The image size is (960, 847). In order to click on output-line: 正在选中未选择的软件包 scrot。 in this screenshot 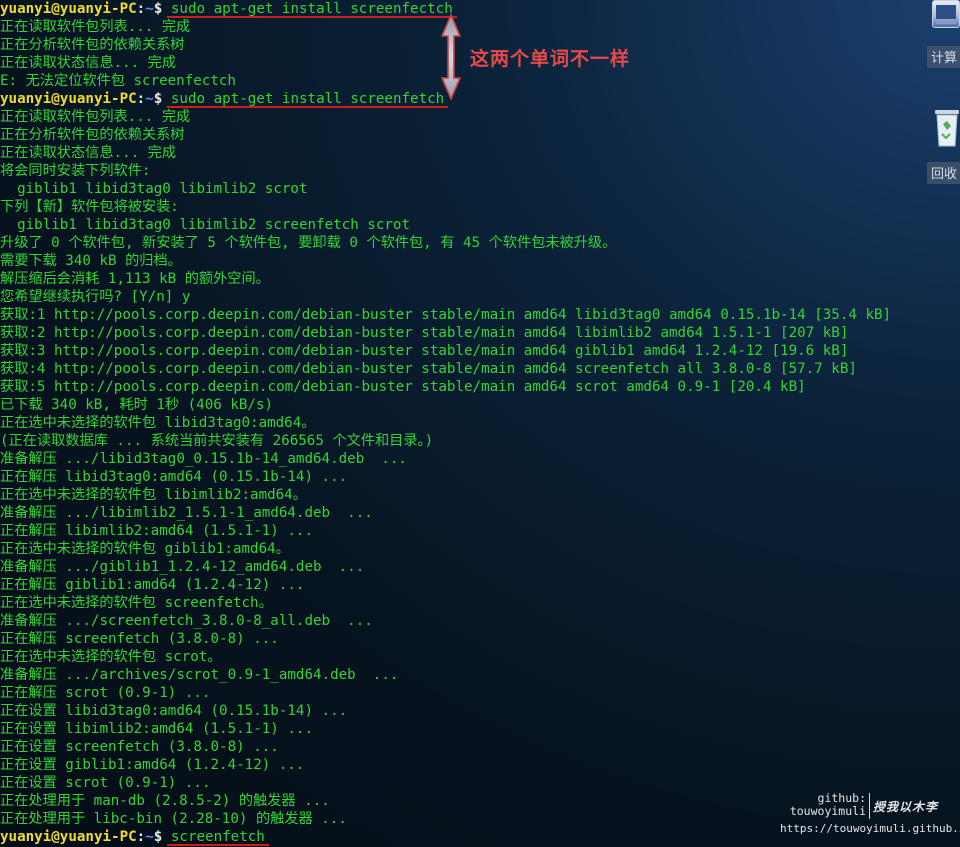, I will do `click(111, 657)`.